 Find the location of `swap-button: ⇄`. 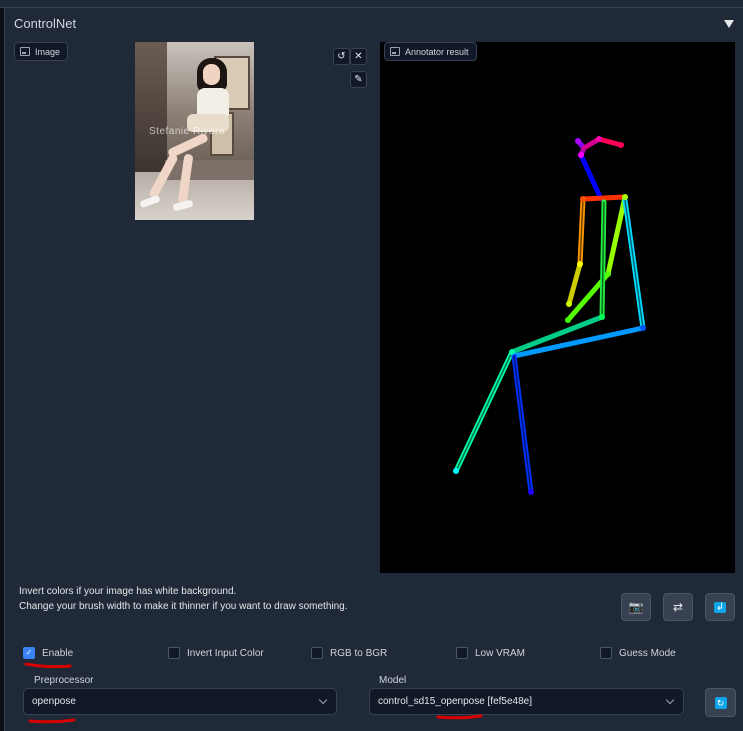

swap-button: ⇄ is located at coordinates (678, 607).